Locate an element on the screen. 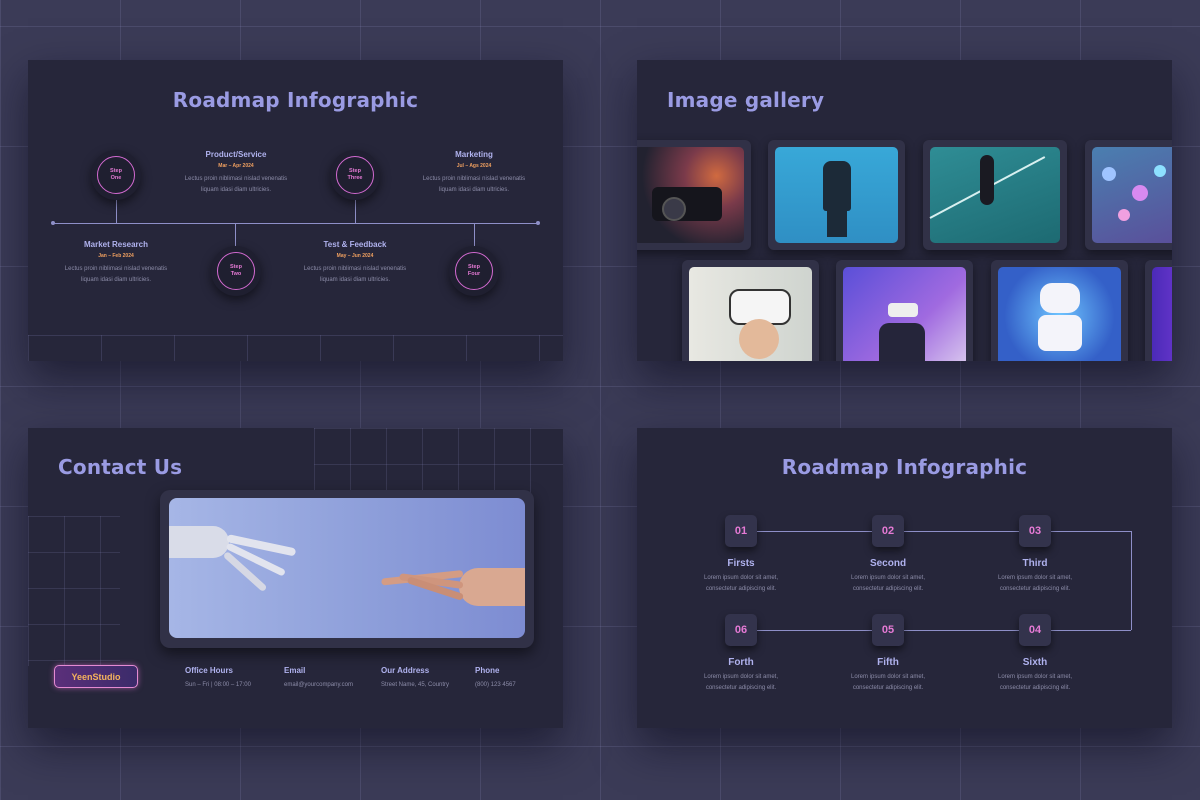  timeline-line is located at coordinates (295, 223).